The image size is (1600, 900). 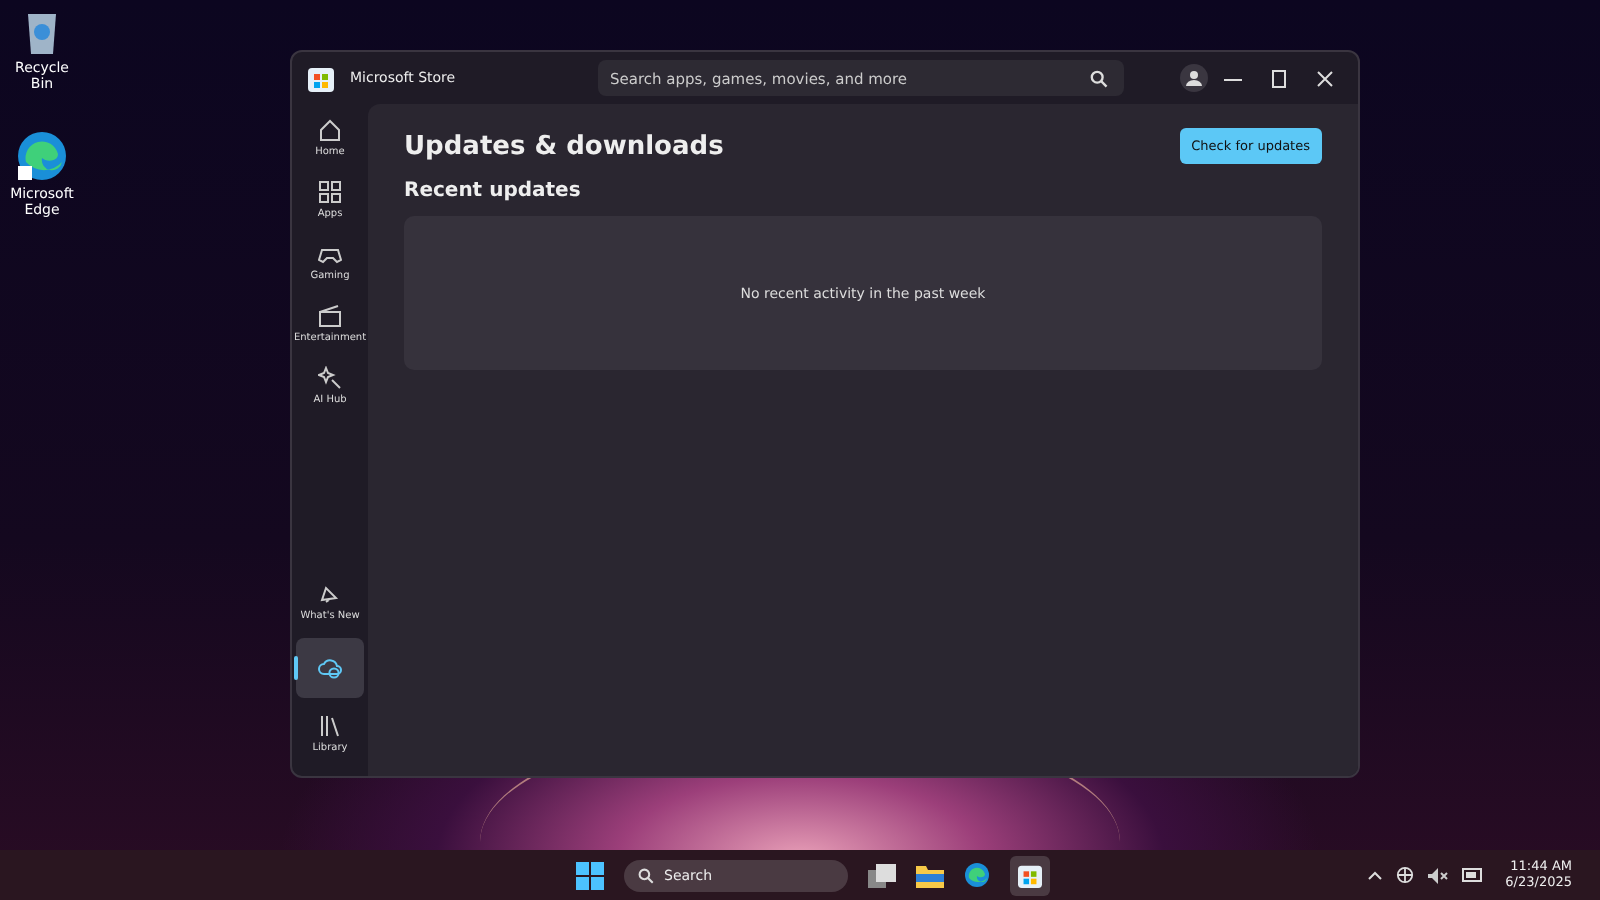 What do you see at coordinates (1325, 78) in the screenshot?
I see `close-icon` at bounding box center [1325, 78].